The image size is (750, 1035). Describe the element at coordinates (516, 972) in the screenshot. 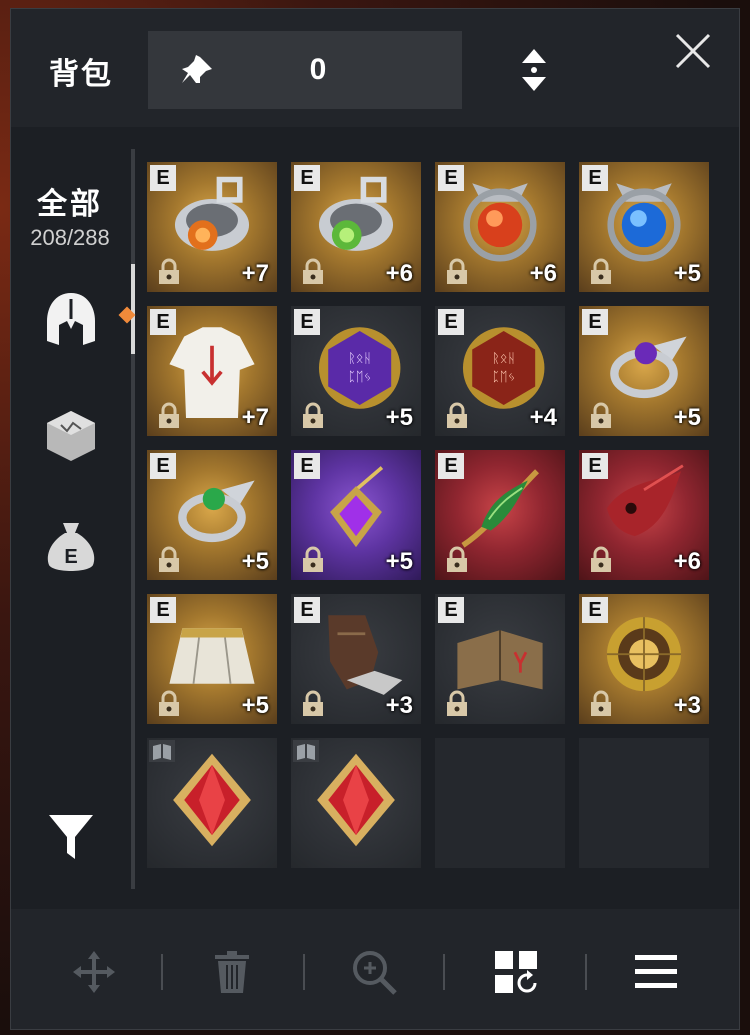

I see `auto-arrange-icon` at that location.